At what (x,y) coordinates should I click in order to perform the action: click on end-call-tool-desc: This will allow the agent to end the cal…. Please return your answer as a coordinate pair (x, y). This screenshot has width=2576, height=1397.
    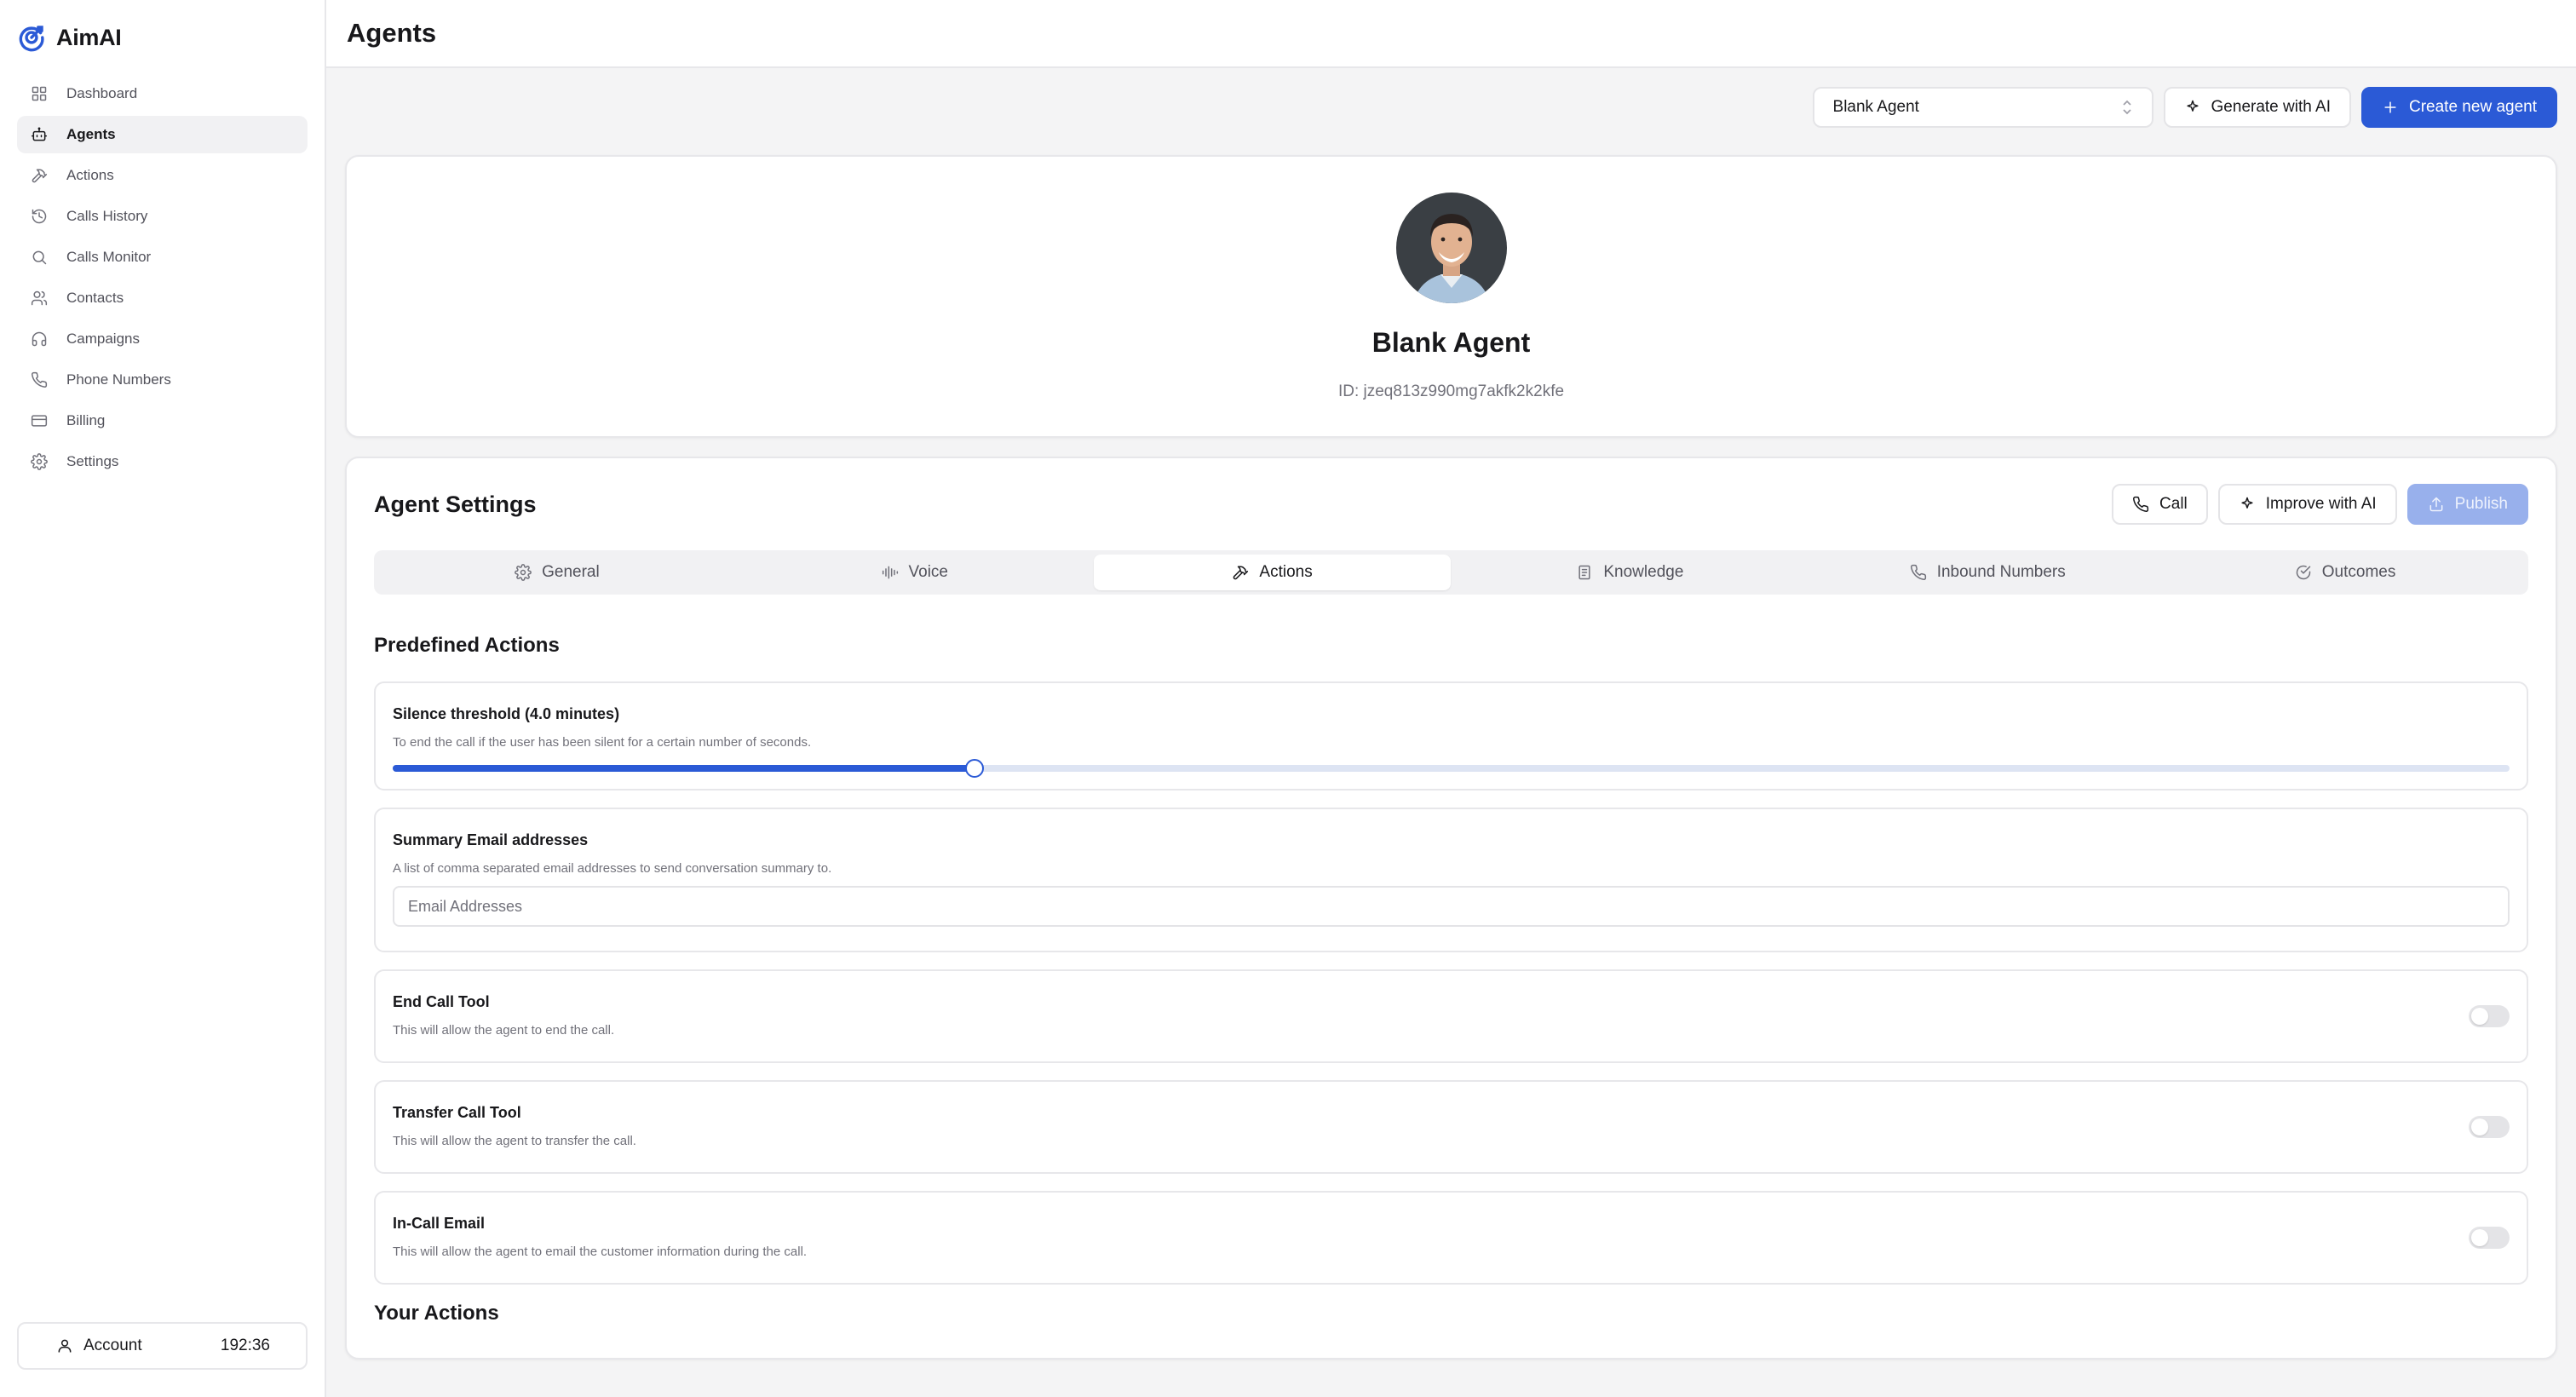
    Looking at the image, I should click on (504, 1030).